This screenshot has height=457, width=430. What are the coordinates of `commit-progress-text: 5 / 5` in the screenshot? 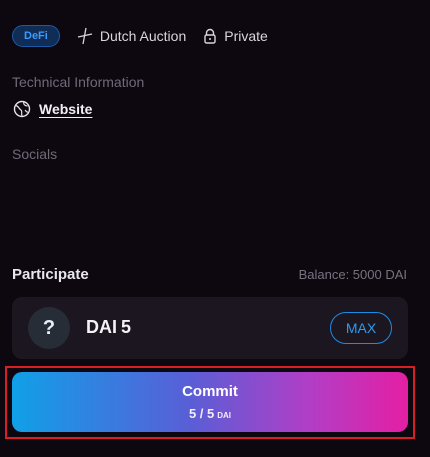 It's located at (201, 413).